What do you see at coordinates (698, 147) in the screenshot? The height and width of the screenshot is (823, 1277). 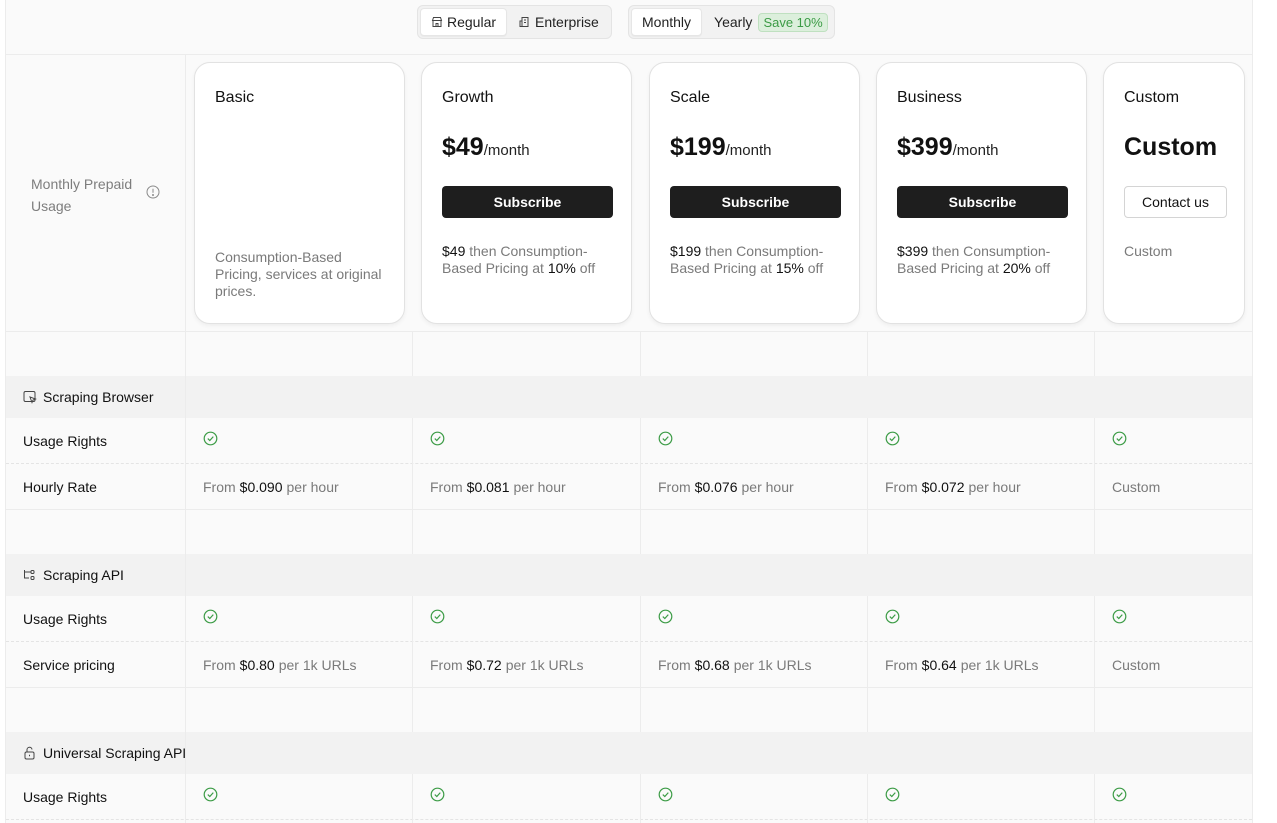 I see `price-amount: $199` at bounding box center [698, 147].